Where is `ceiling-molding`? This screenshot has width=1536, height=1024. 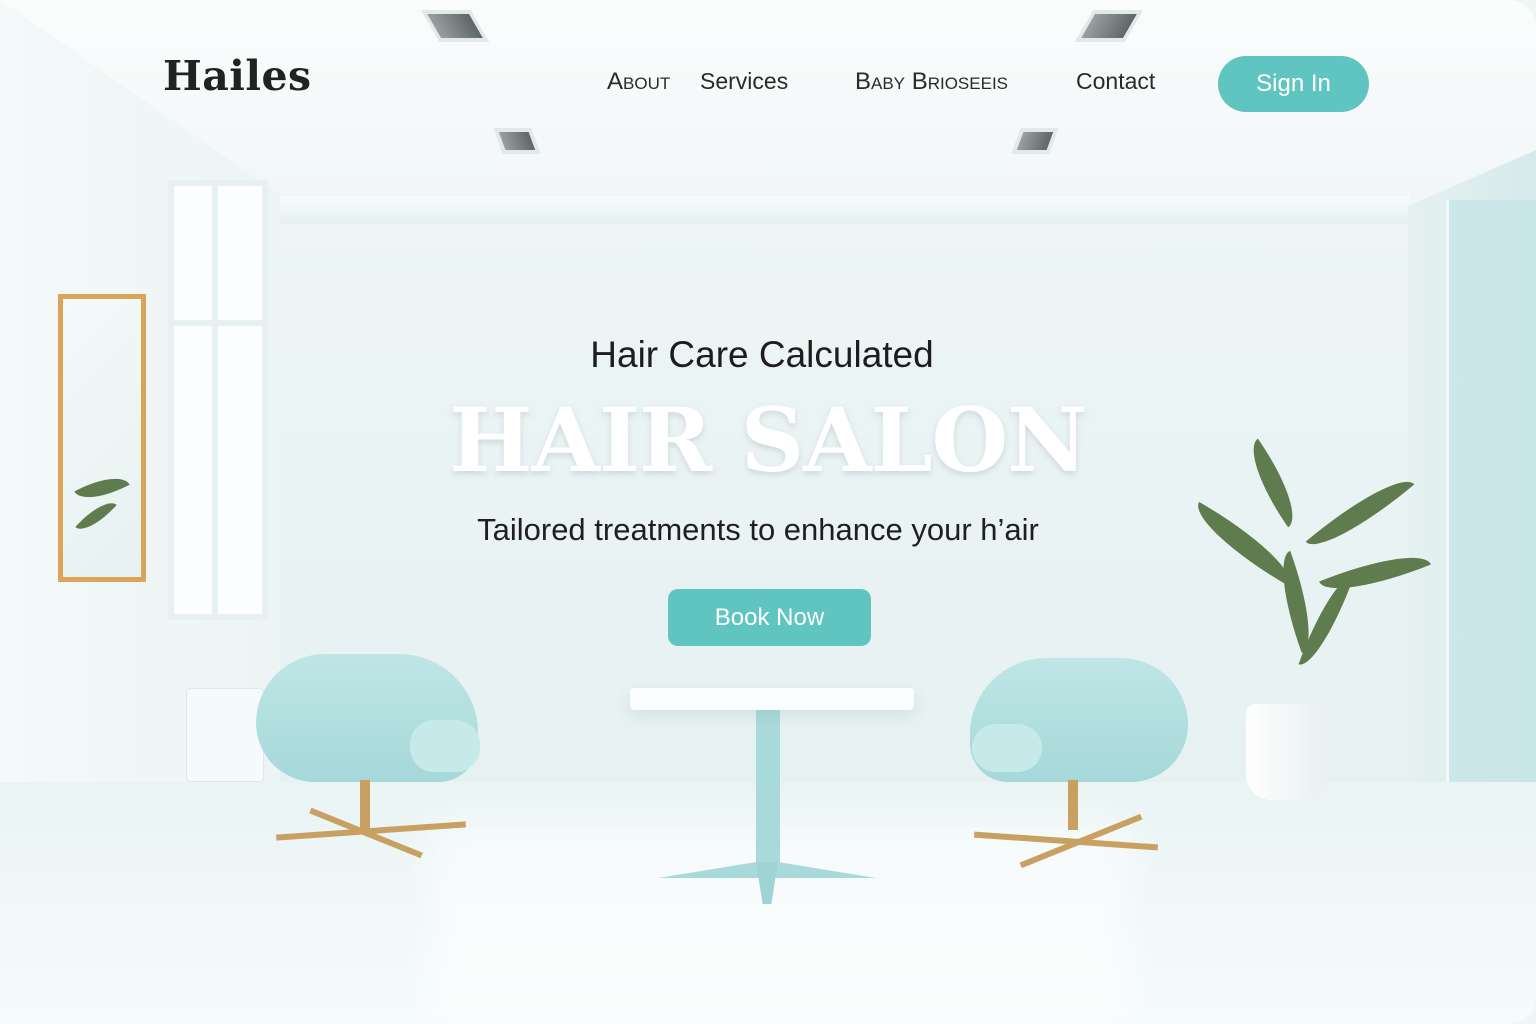 ceiling-molding is located at coordinates (845, 210).